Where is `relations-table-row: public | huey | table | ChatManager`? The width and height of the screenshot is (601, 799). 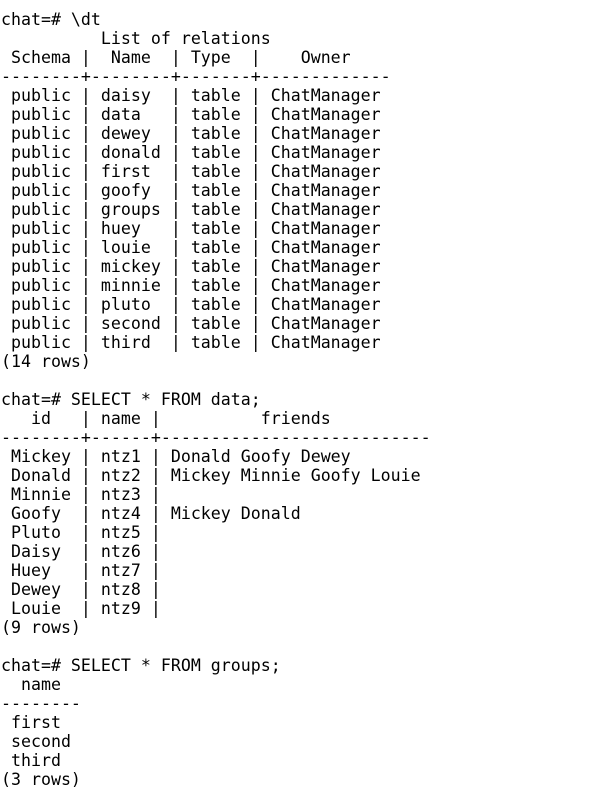
relations-table-row: public | huey | table | ChatManager is located at coordinates (191, 228).